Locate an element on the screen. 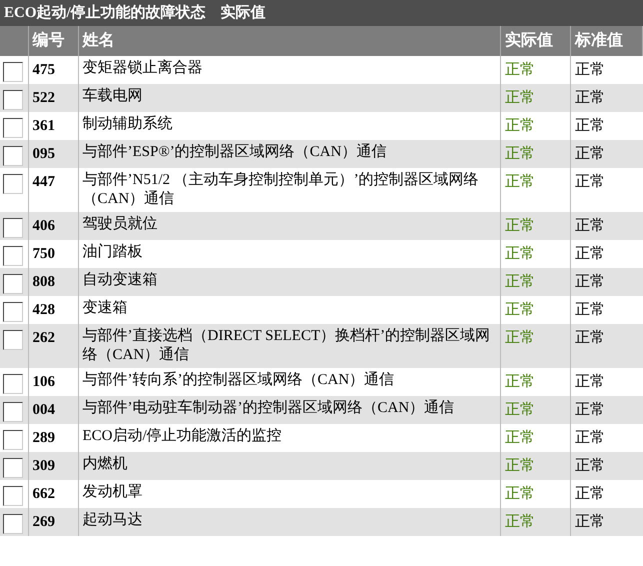 This screenshot has height=566, width=643. table-cell: 与部件’转向系’的控制器区域网络（CAN）通信 is located at coordinates (238, 380).